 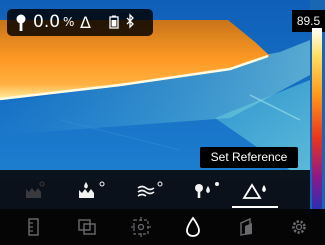 I want to click on emissivity-unit: %, so click(x=69, y=22).